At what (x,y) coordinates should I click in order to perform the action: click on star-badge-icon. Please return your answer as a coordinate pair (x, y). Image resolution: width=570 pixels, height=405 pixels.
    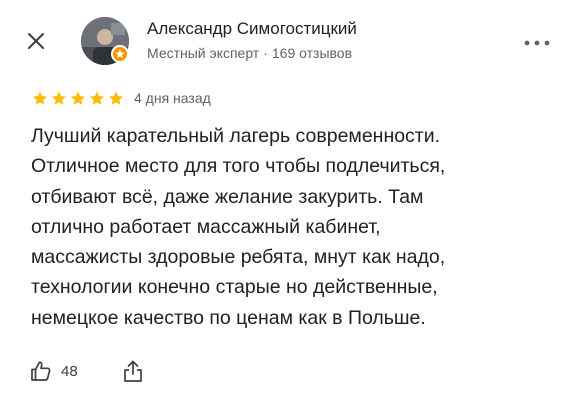
    Looking at the image, I should click on (120, 54).